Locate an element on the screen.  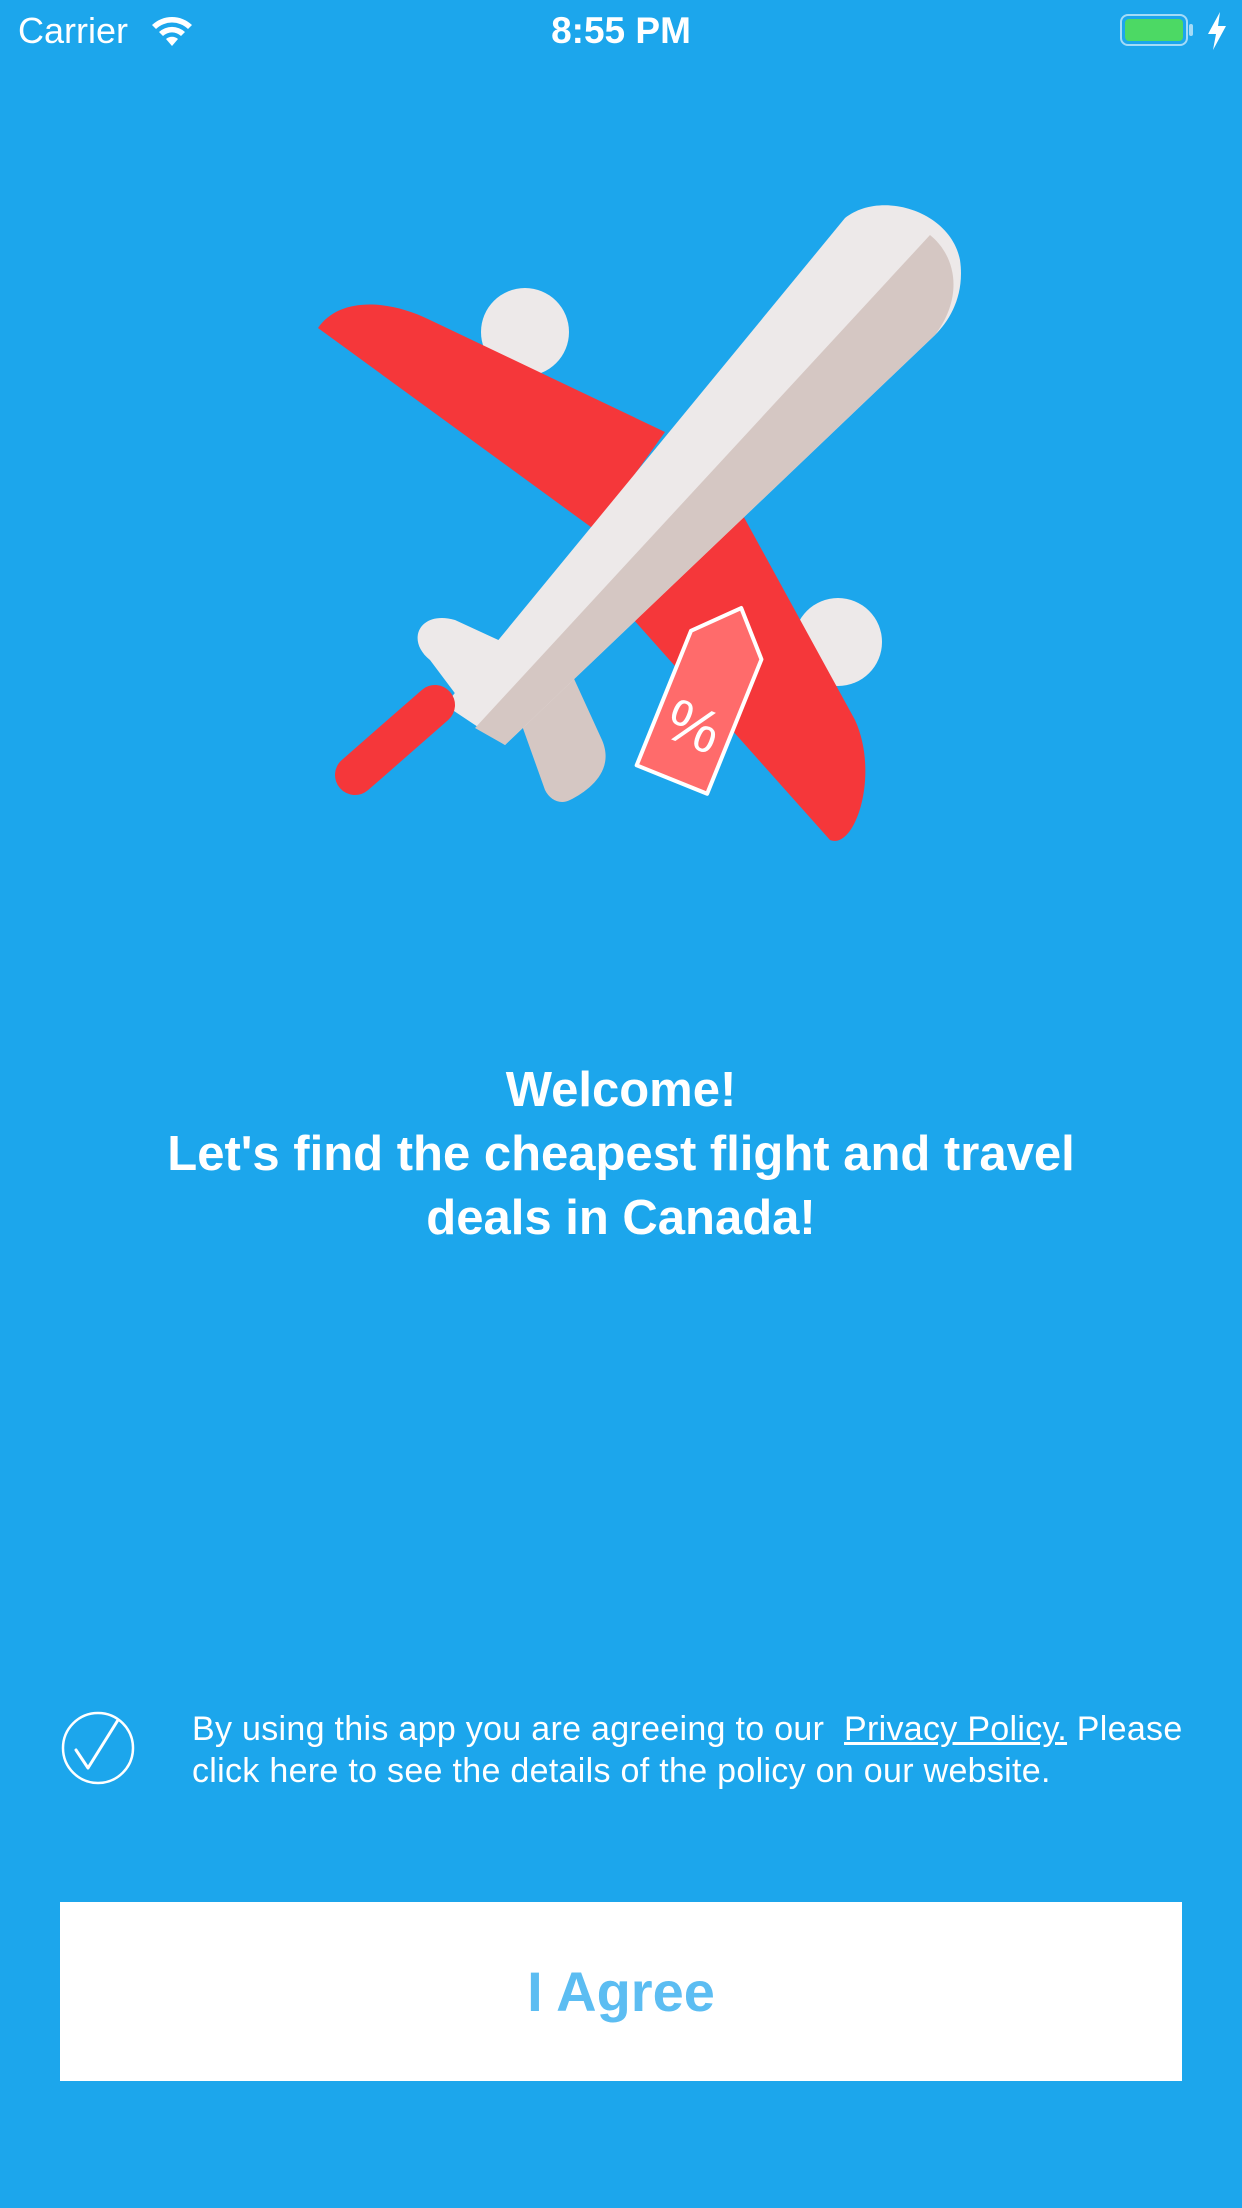
welcome-subtitle-line2: deals in Canada! is located at coordinates (621, 1218).